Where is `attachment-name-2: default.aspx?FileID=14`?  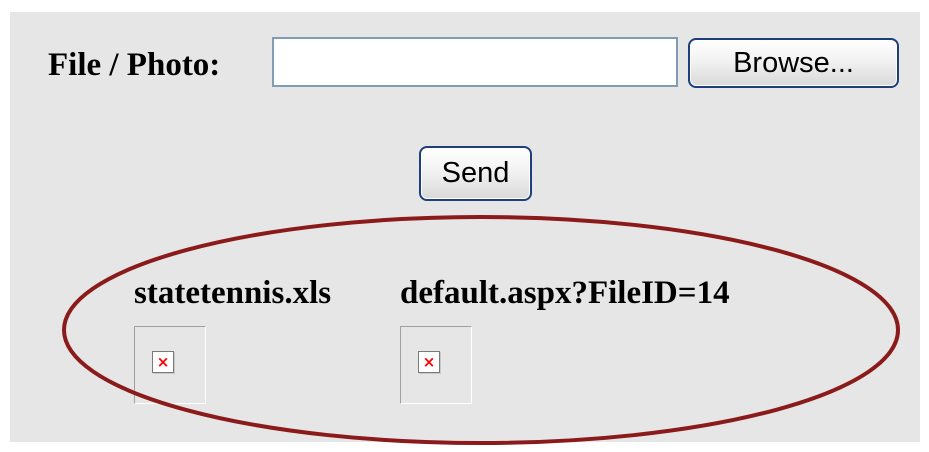
attachment-name-2: default.aspx?FileID=14 is located at coordinates (565, 293).